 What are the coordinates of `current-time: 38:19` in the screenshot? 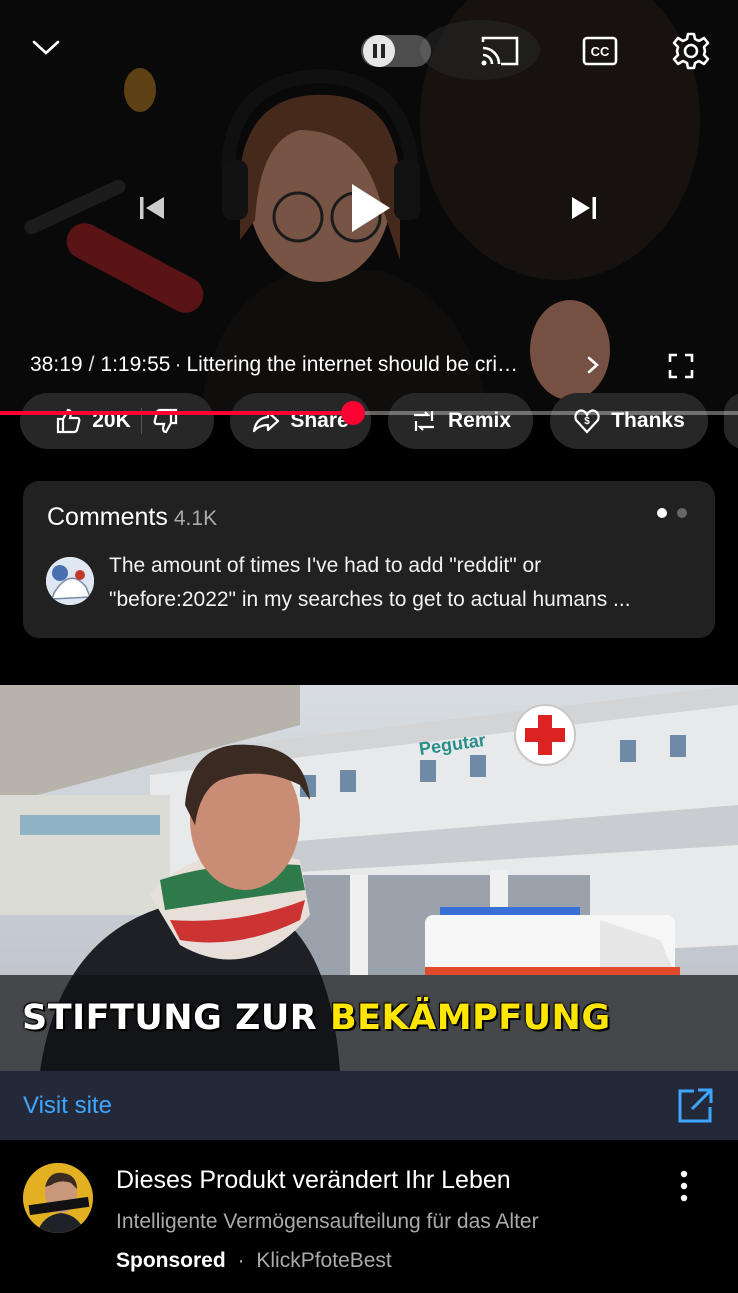 It's located at (56, 364).